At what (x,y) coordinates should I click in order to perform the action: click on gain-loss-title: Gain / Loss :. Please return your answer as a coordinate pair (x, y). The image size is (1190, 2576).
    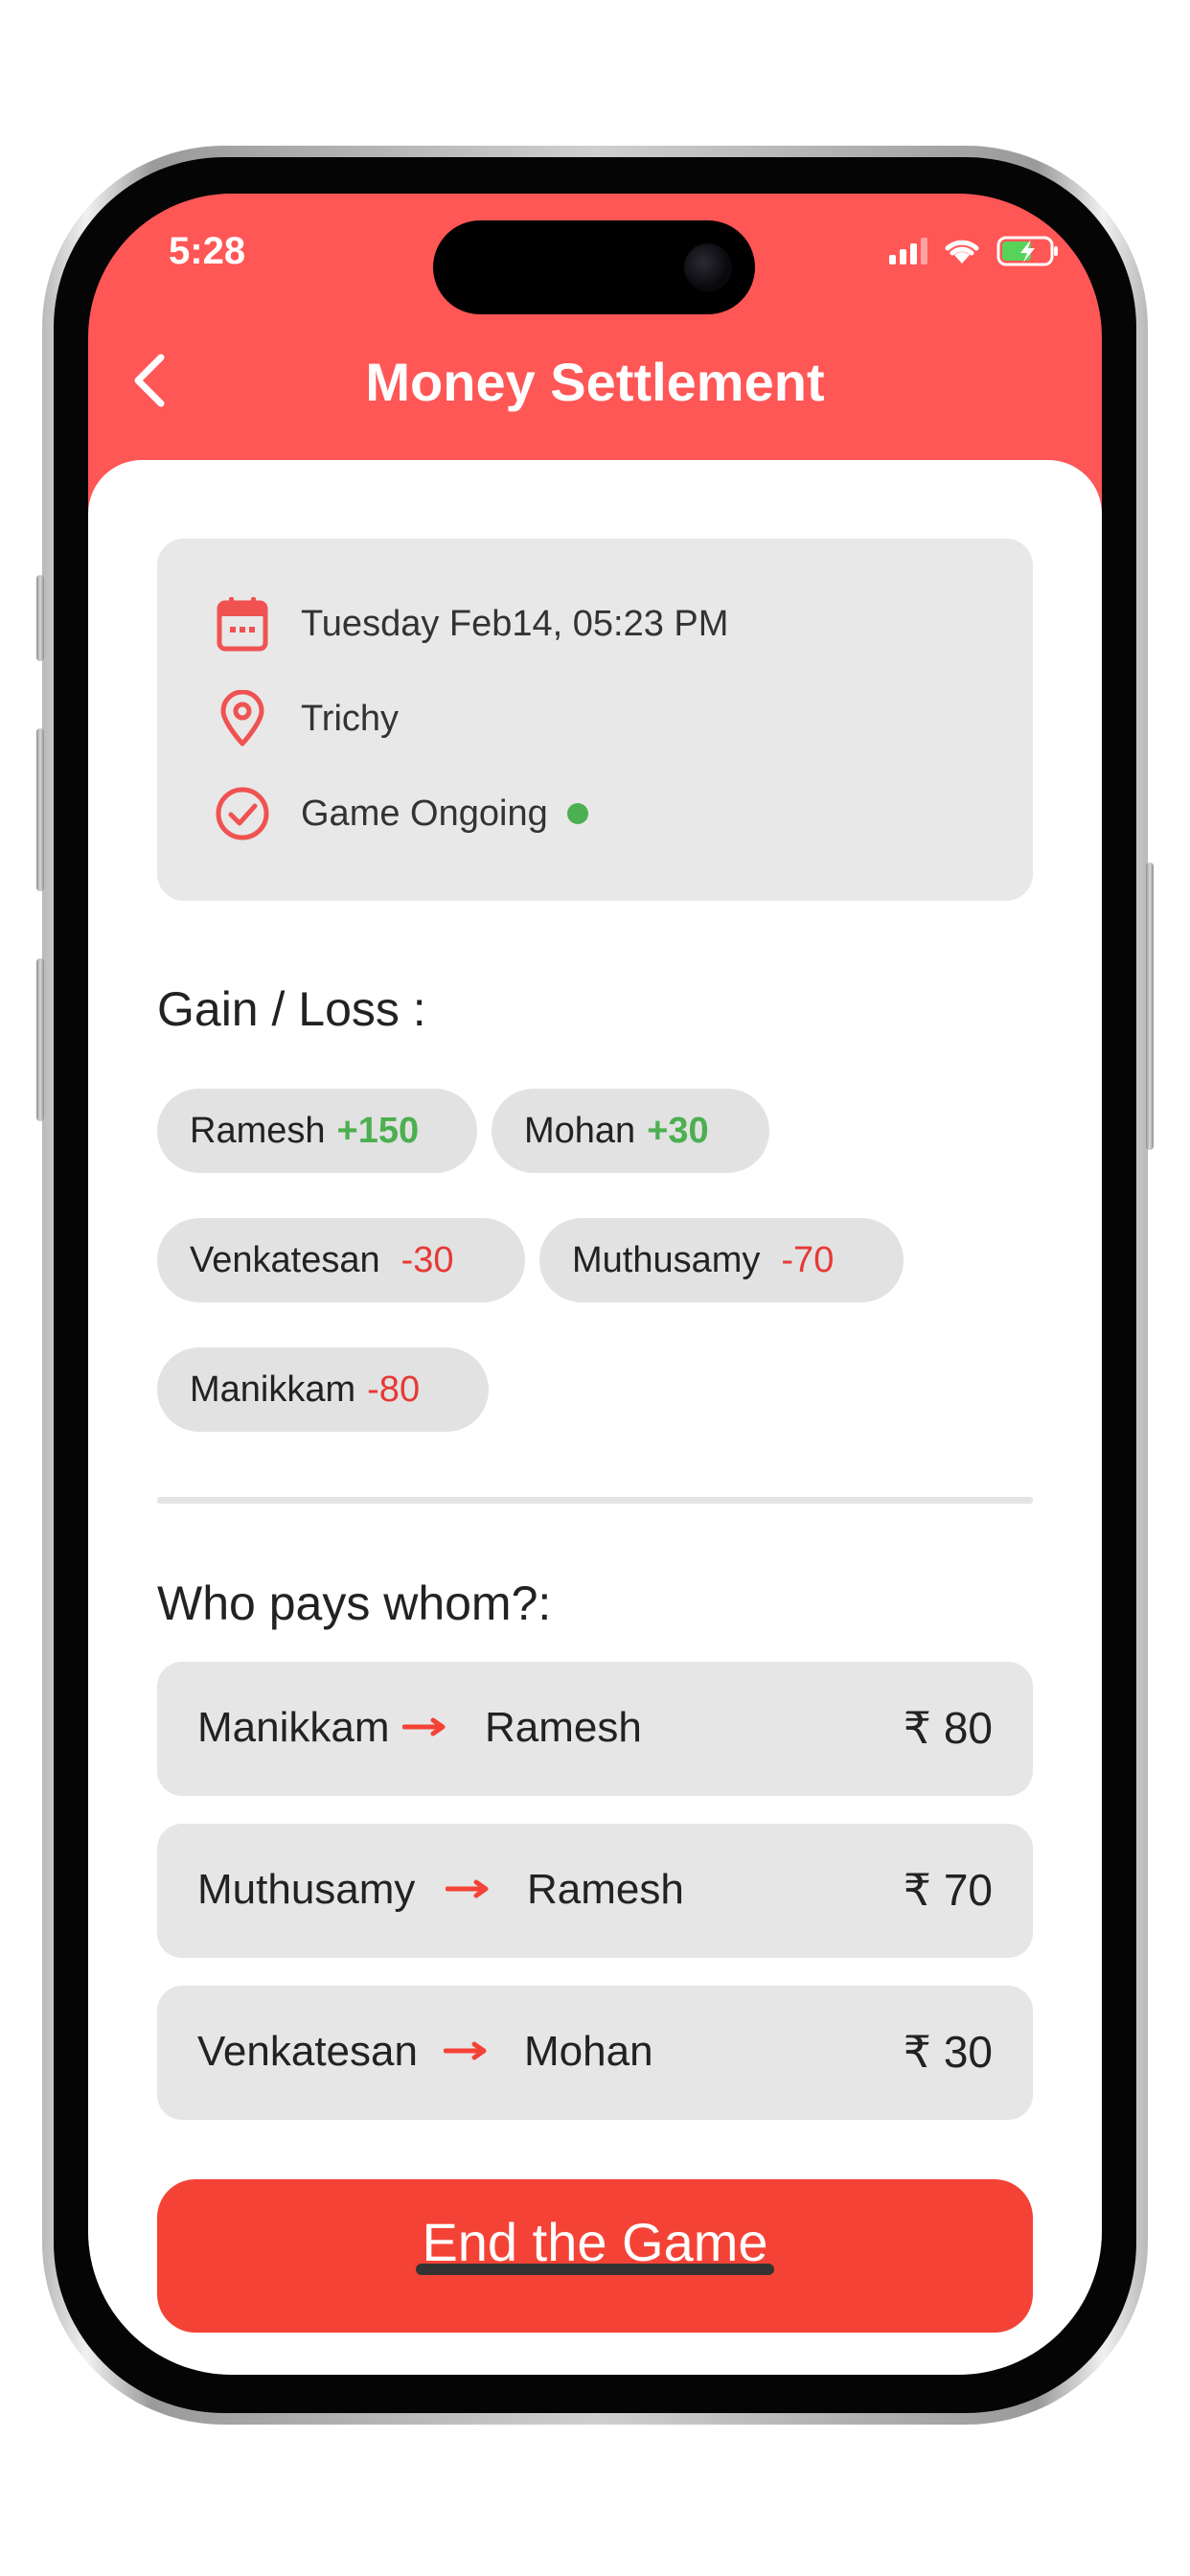
    Looking at the image, I should click on (292, 1009).